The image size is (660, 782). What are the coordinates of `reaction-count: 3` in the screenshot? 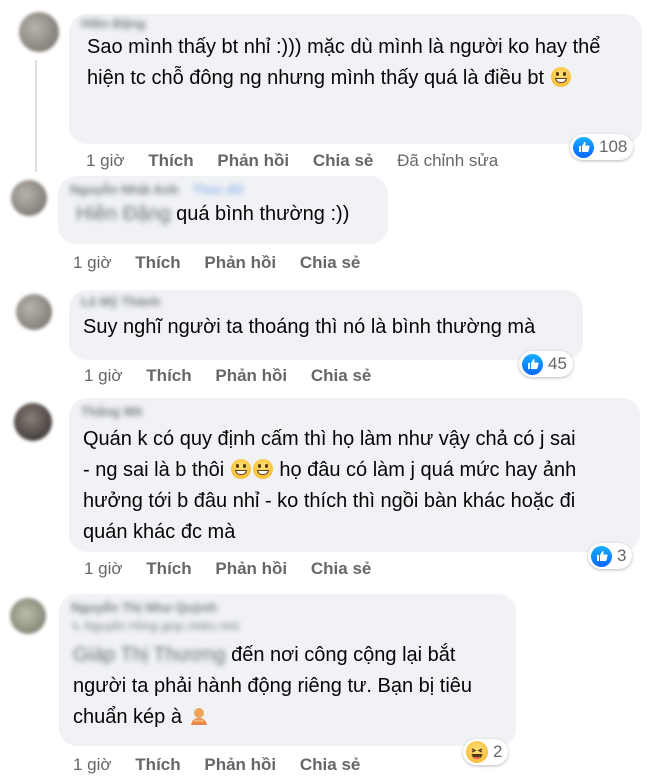 It's located at (610, 556).